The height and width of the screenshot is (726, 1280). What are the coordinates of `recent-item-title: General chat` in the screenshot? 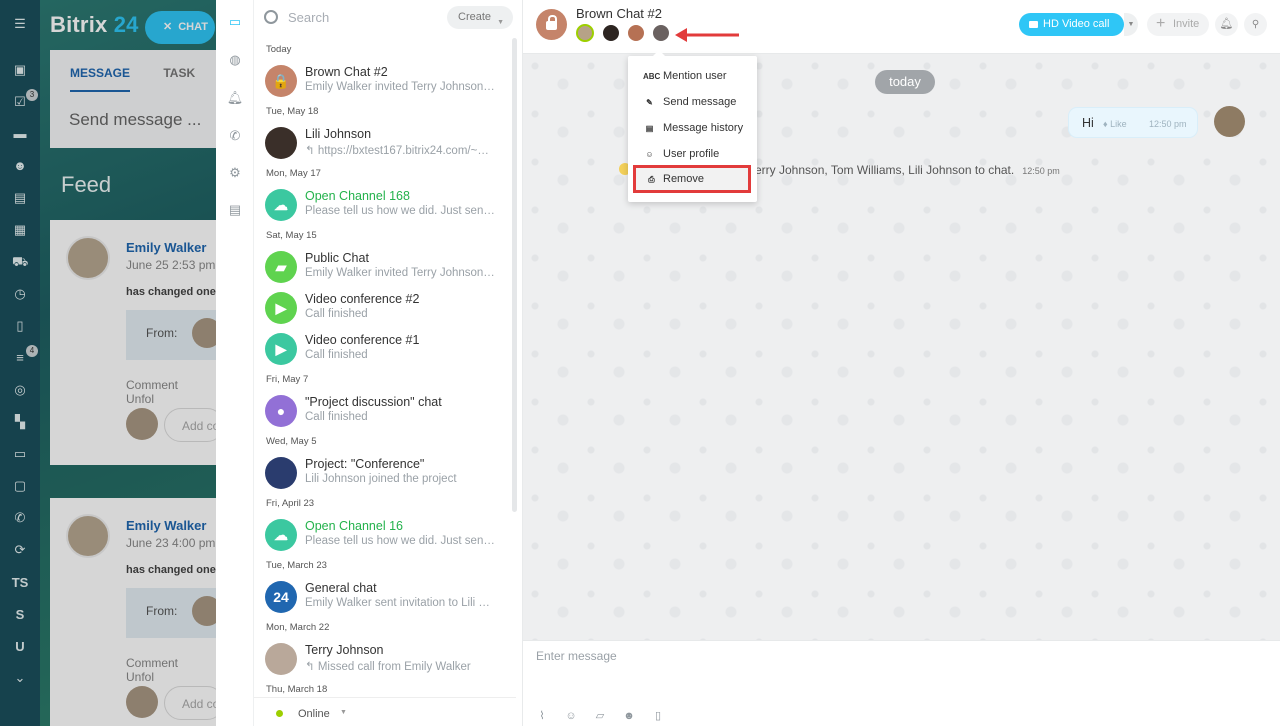 It's located at (341, 588).